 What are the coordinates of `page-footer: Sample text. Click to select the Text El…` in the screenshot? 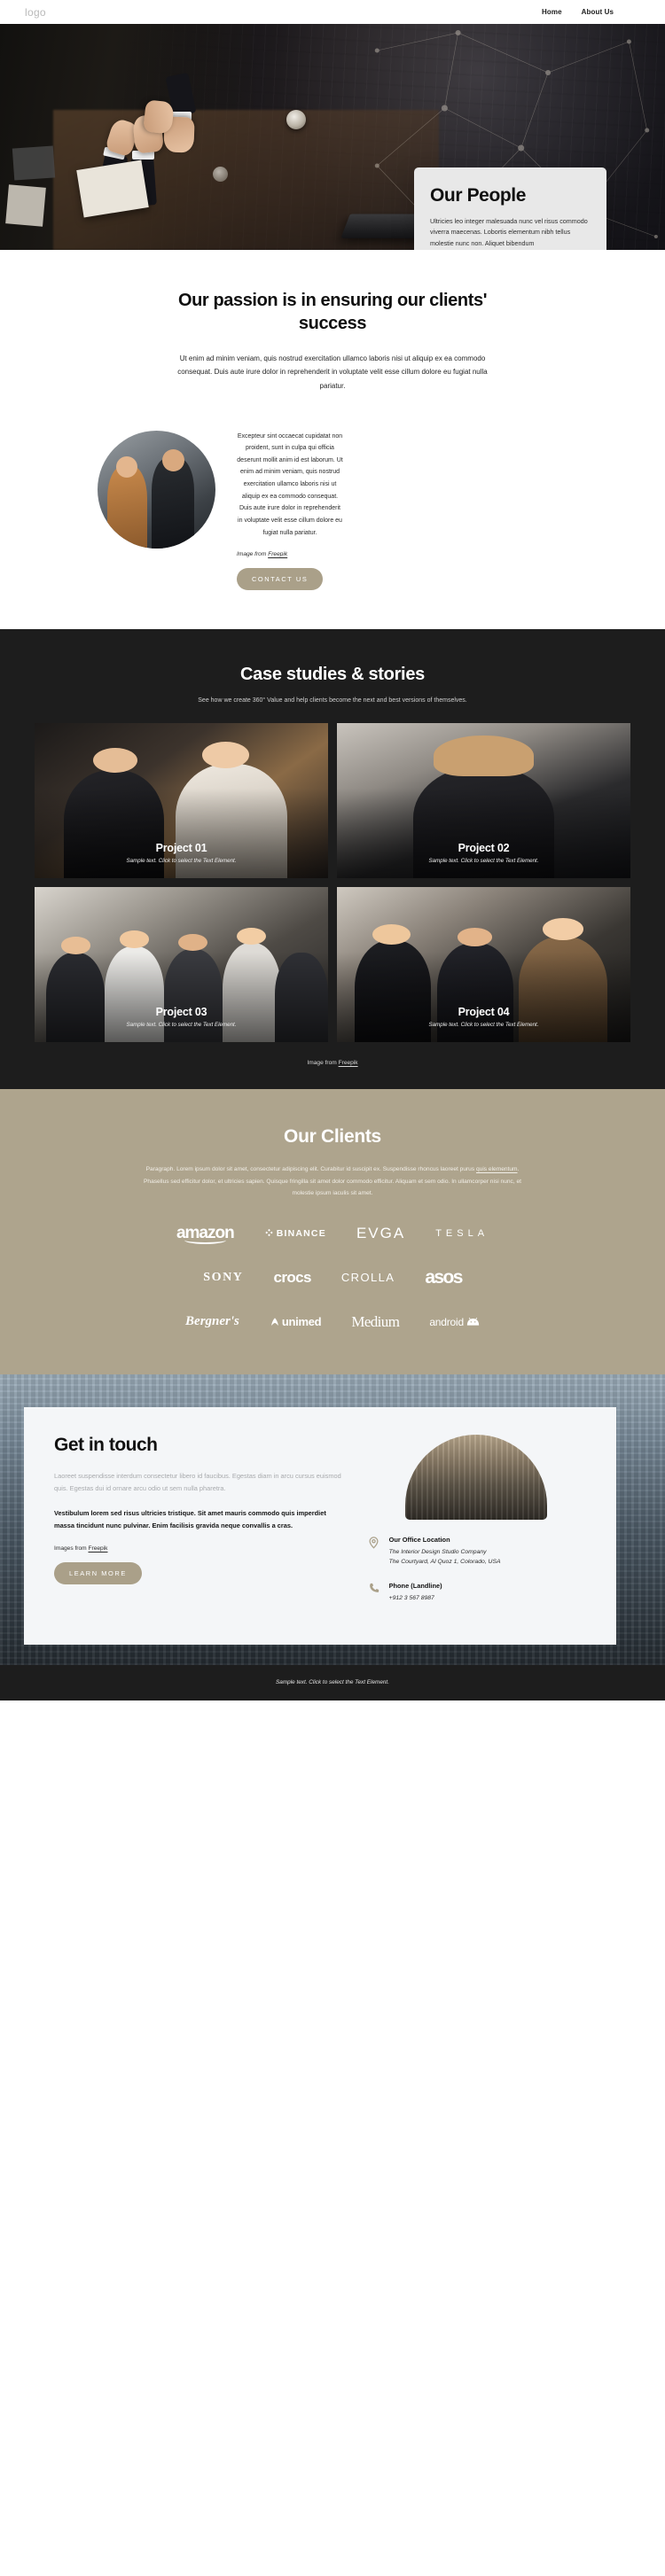 It's located at (332, 1682).